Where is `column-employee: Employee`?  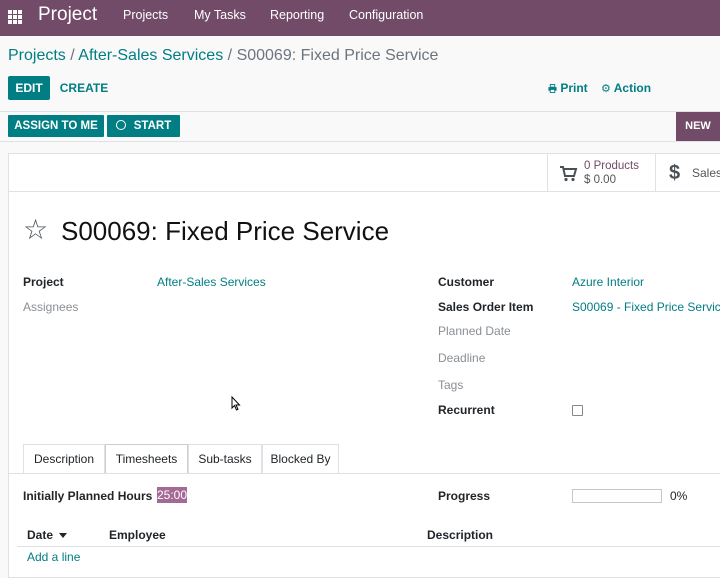 column-employee: Employee is located at coordinates (137, 535).